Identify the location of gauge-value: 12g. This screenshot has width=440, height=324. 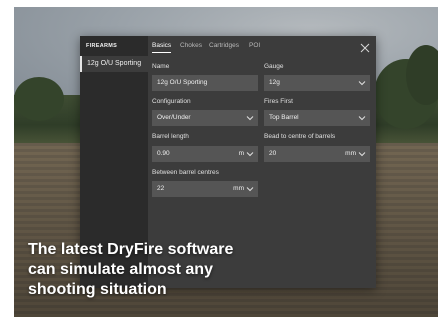
(274, 82).